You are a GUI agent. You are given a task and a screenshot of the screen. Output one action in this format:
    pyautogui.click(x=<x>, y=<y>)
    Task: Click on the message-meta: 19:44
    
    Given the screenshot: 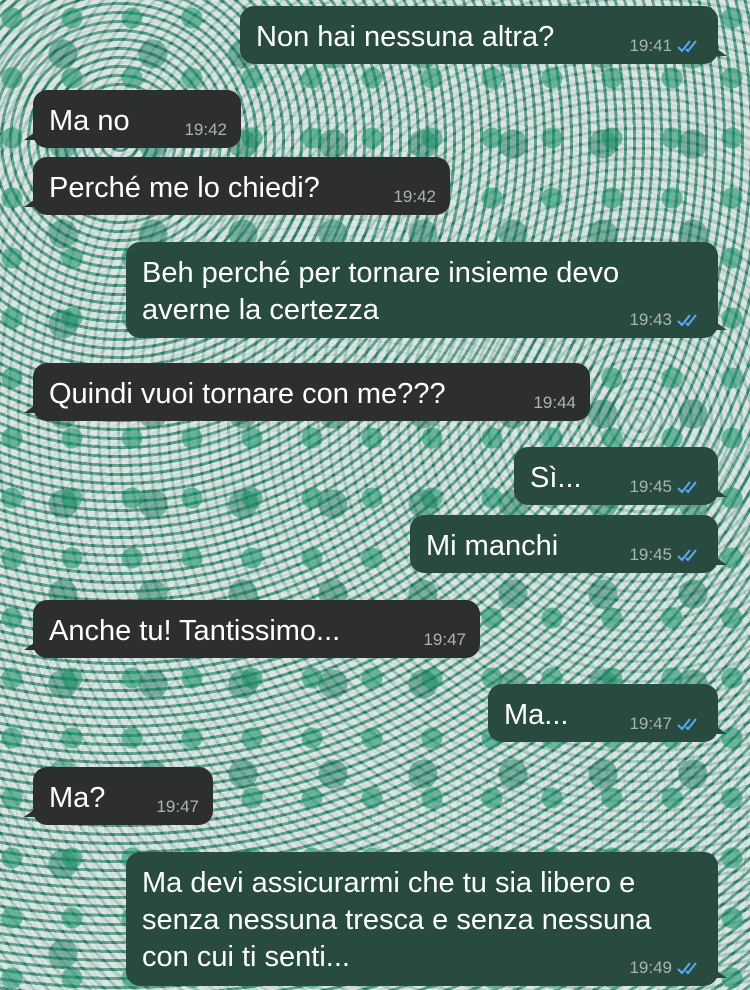 What is the action you would take?
    pyautogui.click(x=554, y=403)
    